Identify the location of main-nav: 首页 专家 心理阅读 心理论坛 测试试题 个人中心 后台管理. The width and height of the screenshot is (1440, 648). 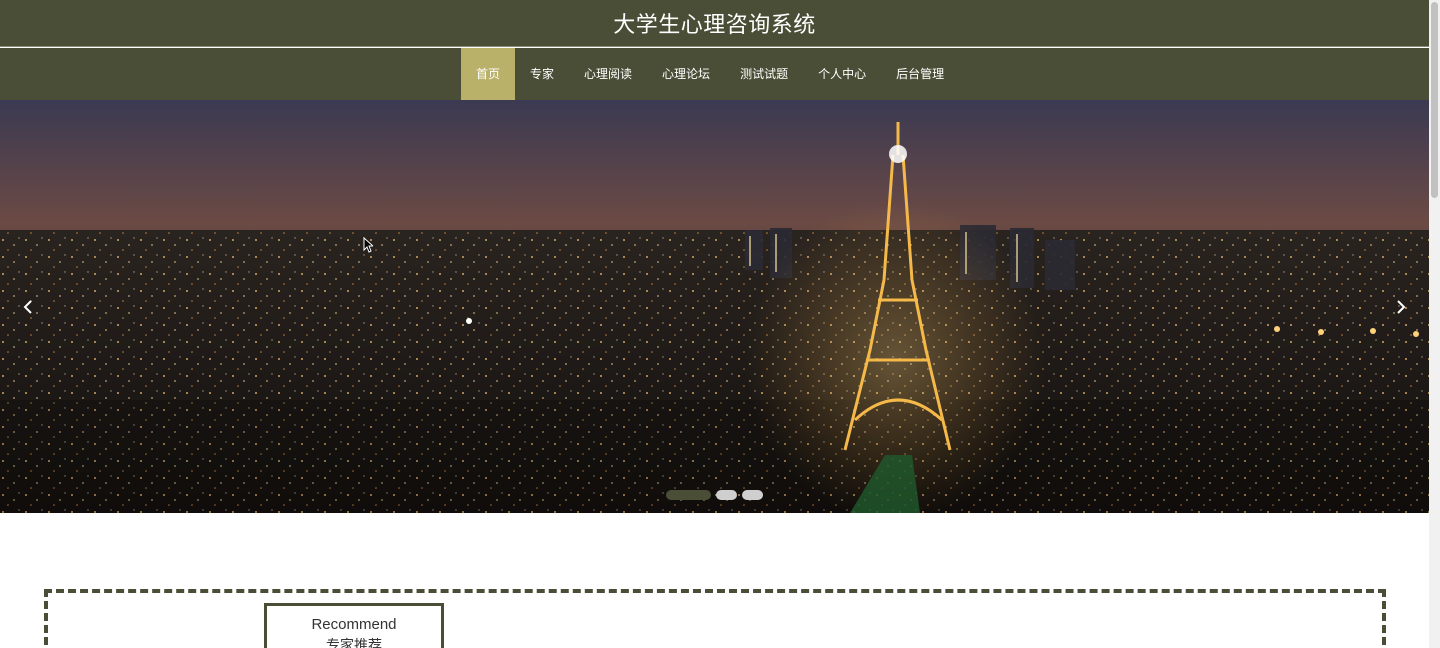
(714, 74).